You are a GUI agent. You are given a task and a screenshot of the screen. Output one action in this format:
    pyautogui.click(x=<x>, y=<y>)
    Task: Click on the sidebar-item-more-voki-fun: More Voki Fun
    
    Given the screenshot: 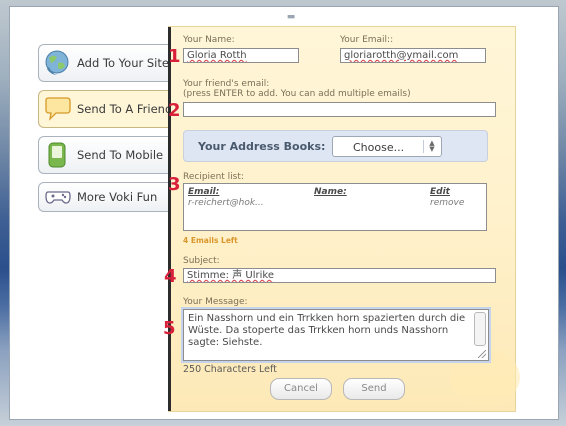 What is the action you would take?
    pyautogui.click(x=104, y=197)
    